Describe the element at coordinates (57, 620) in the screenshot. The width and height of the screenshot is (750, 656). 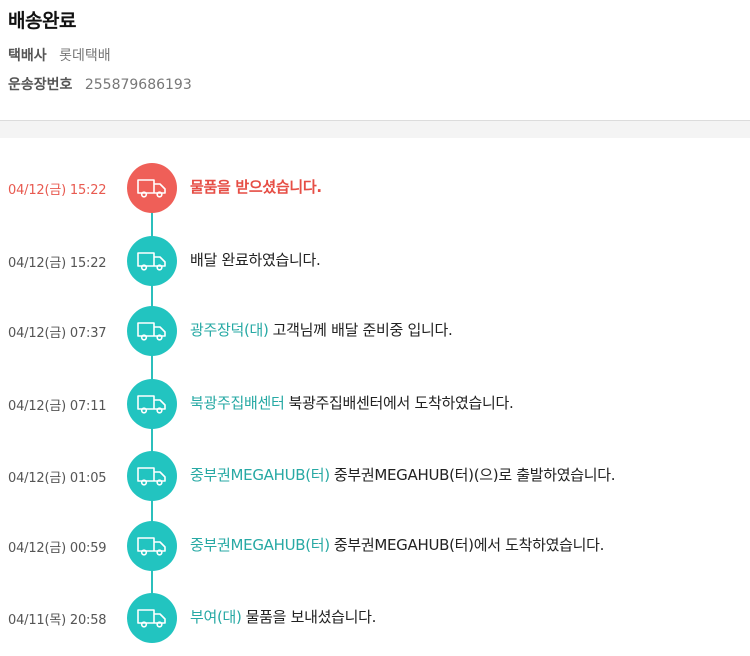
I see `event-time: 04/11(목) 20:58` at that location.